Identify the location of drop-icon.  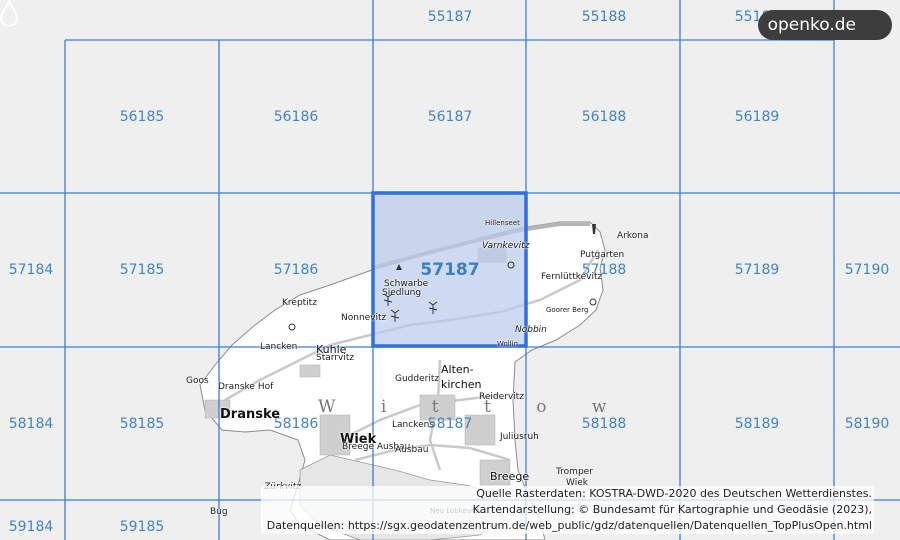
(9, 13).